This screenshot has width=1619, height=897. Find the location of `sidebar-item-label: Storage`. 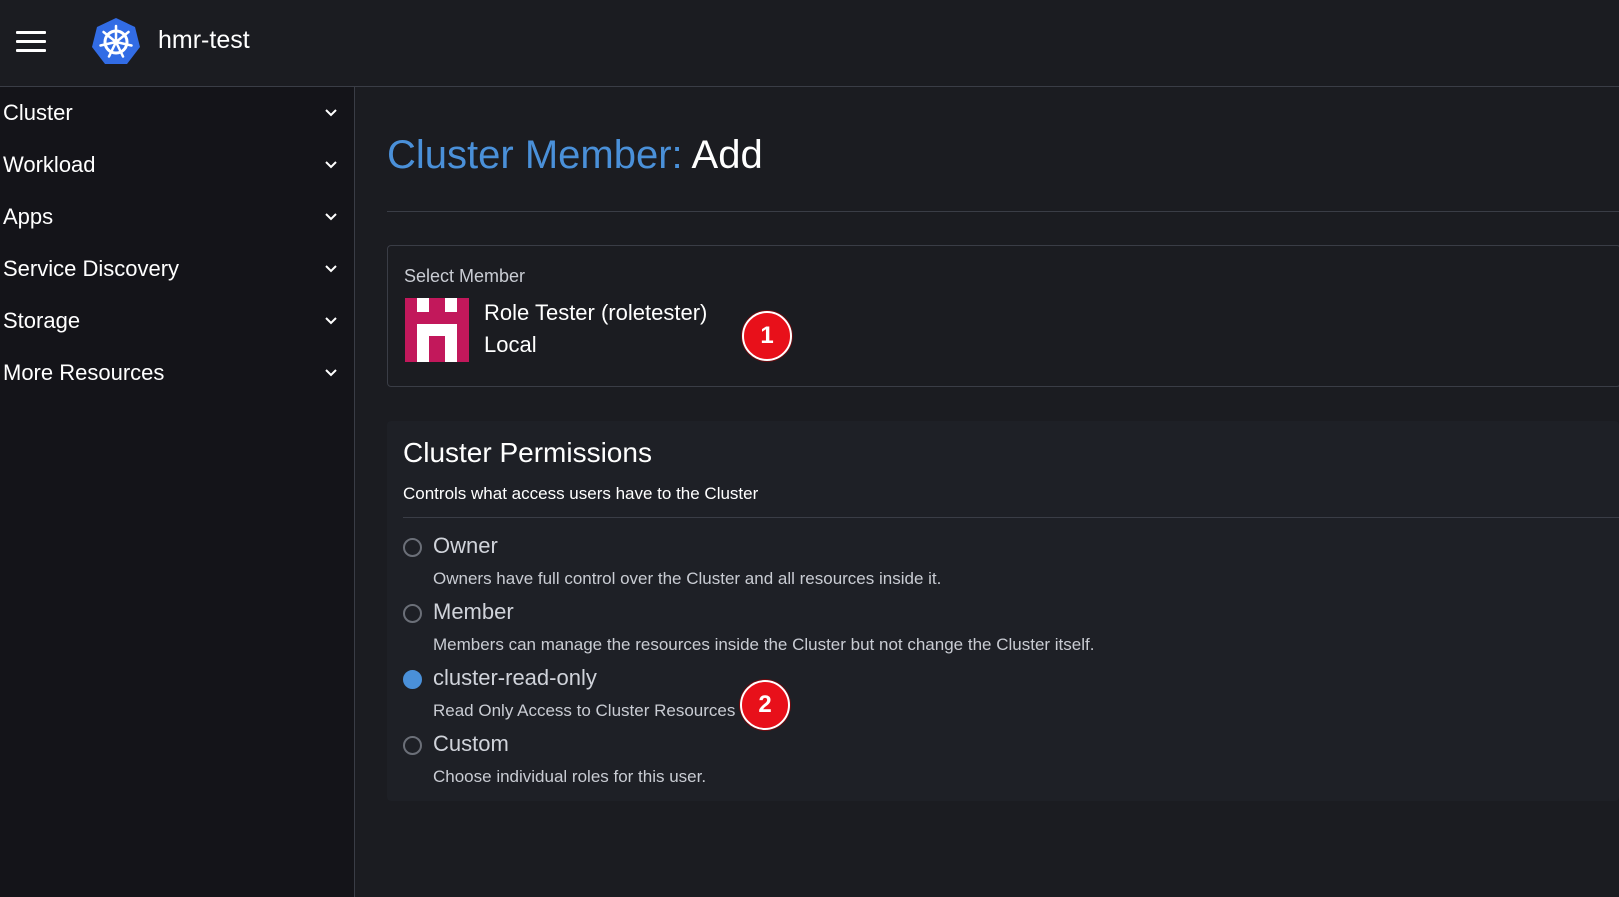

sidebar-item-label: Storage is located at coordinates (42, 320).